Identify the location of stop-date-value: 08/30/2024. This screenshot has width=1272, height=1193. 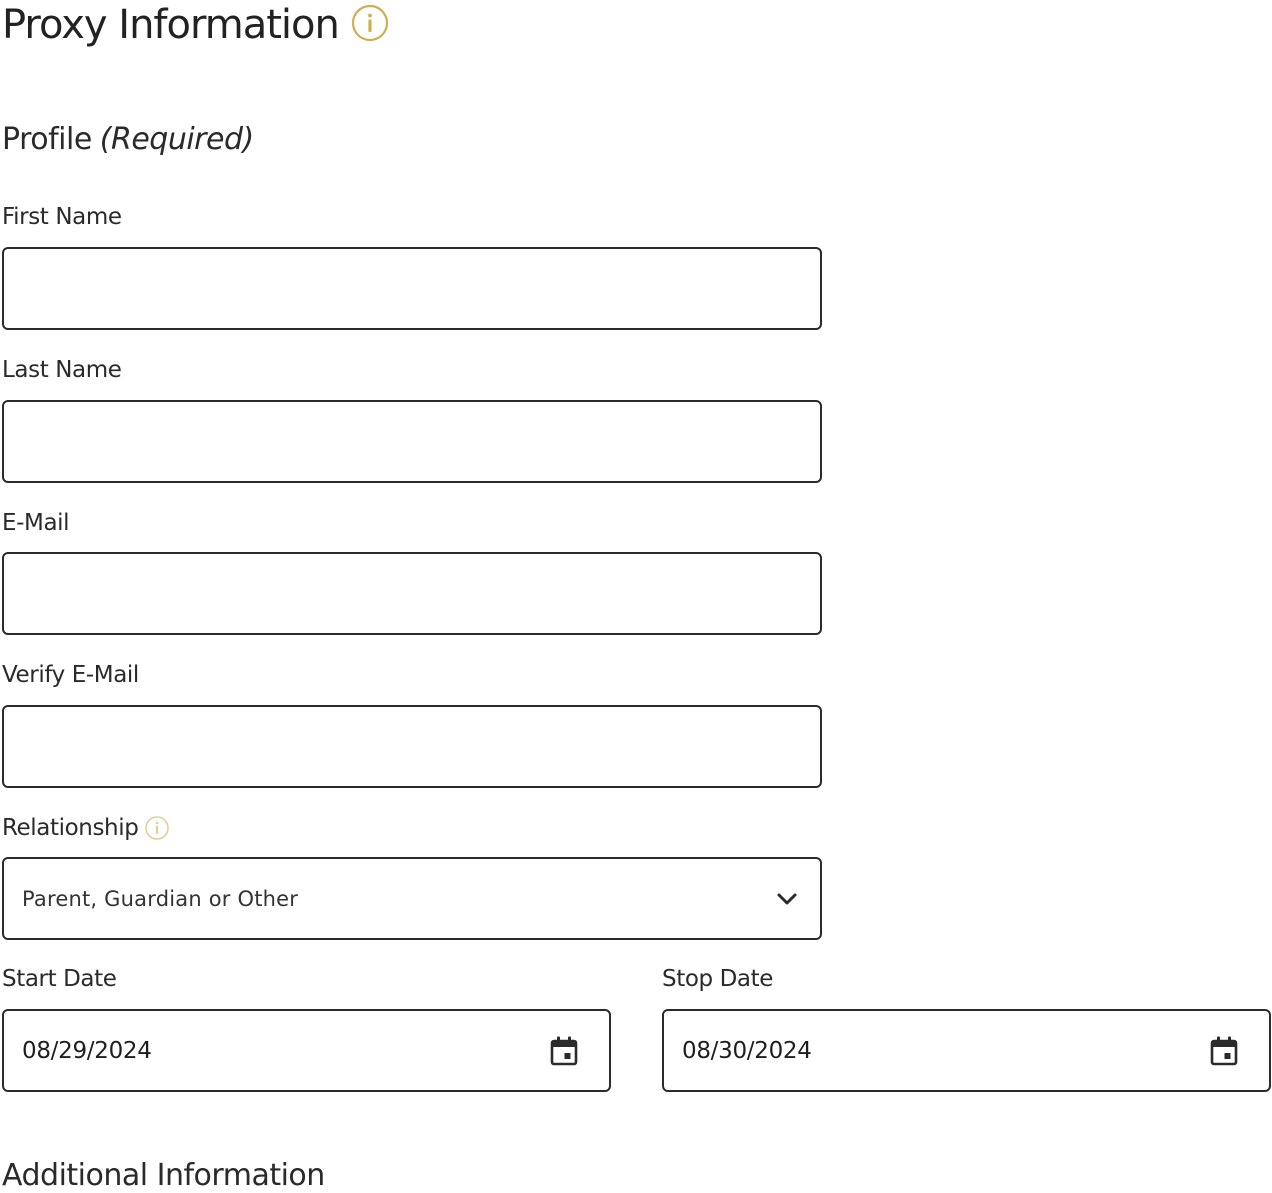
(747, 1050).